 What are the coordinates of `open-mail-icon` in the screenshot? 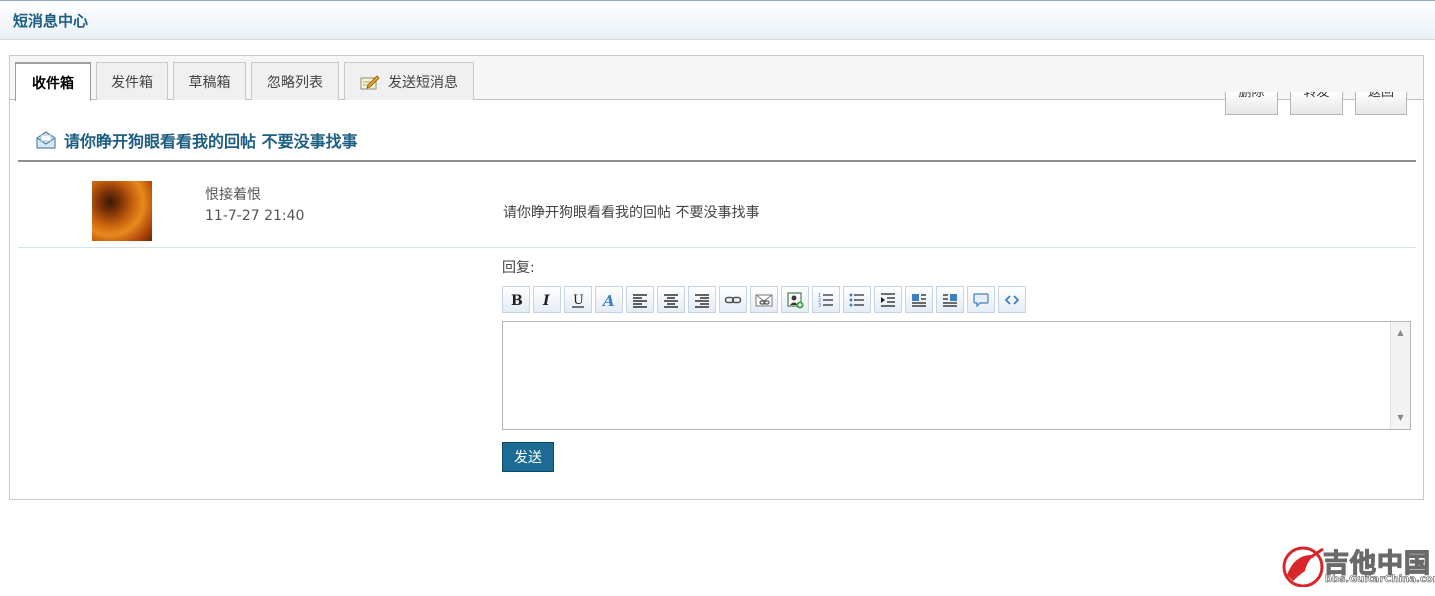 It's located at (46, 140).